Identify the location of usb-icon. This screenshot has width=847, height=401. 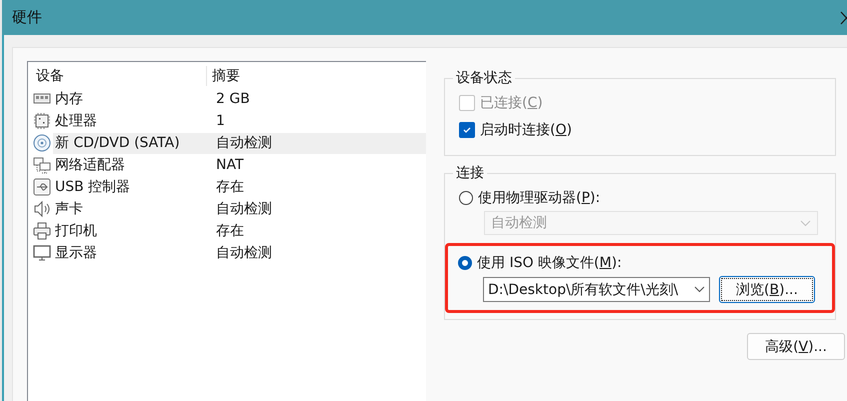
(42, 187).